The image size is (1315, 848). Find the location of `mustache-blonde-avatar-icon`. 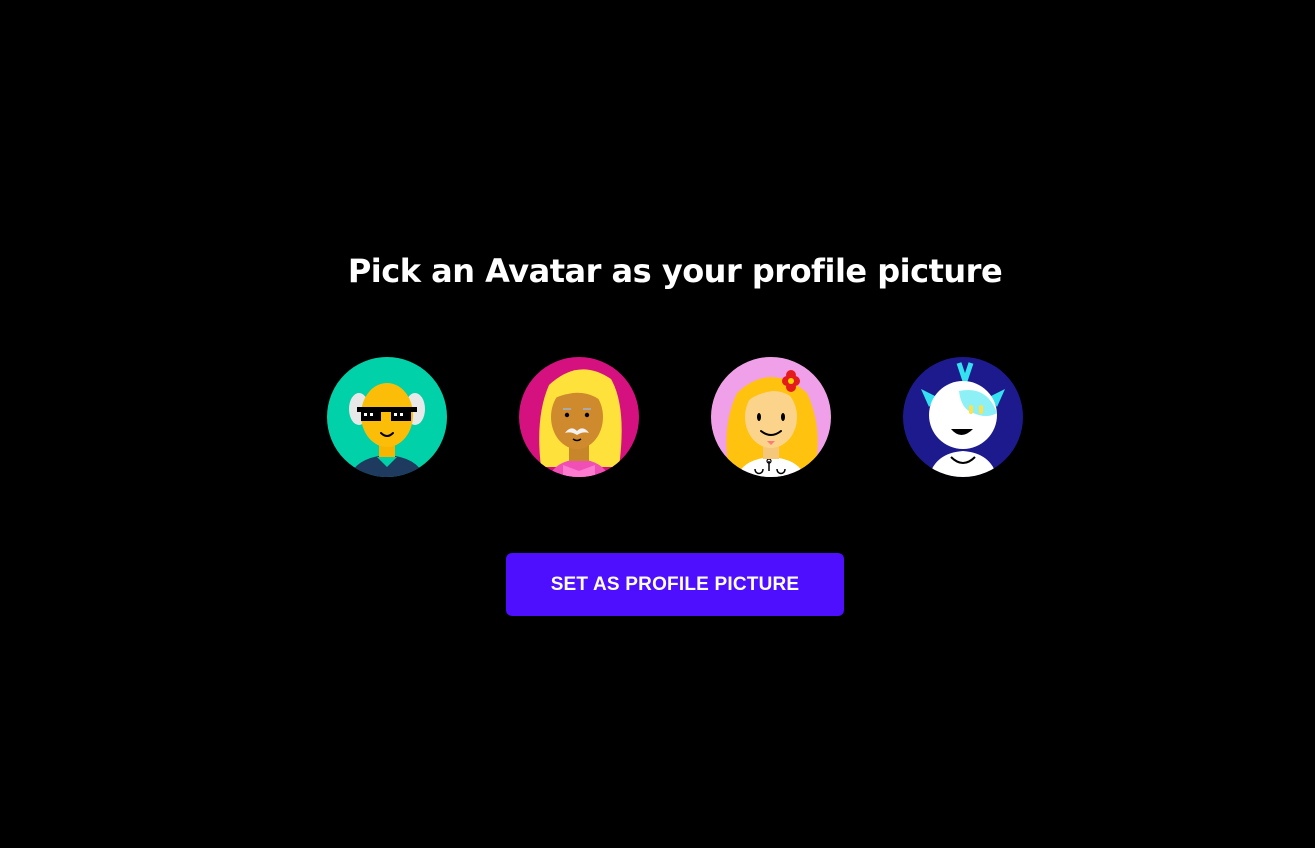

mustache-blonde-avatar-icon is located at coordinates (579, 417).